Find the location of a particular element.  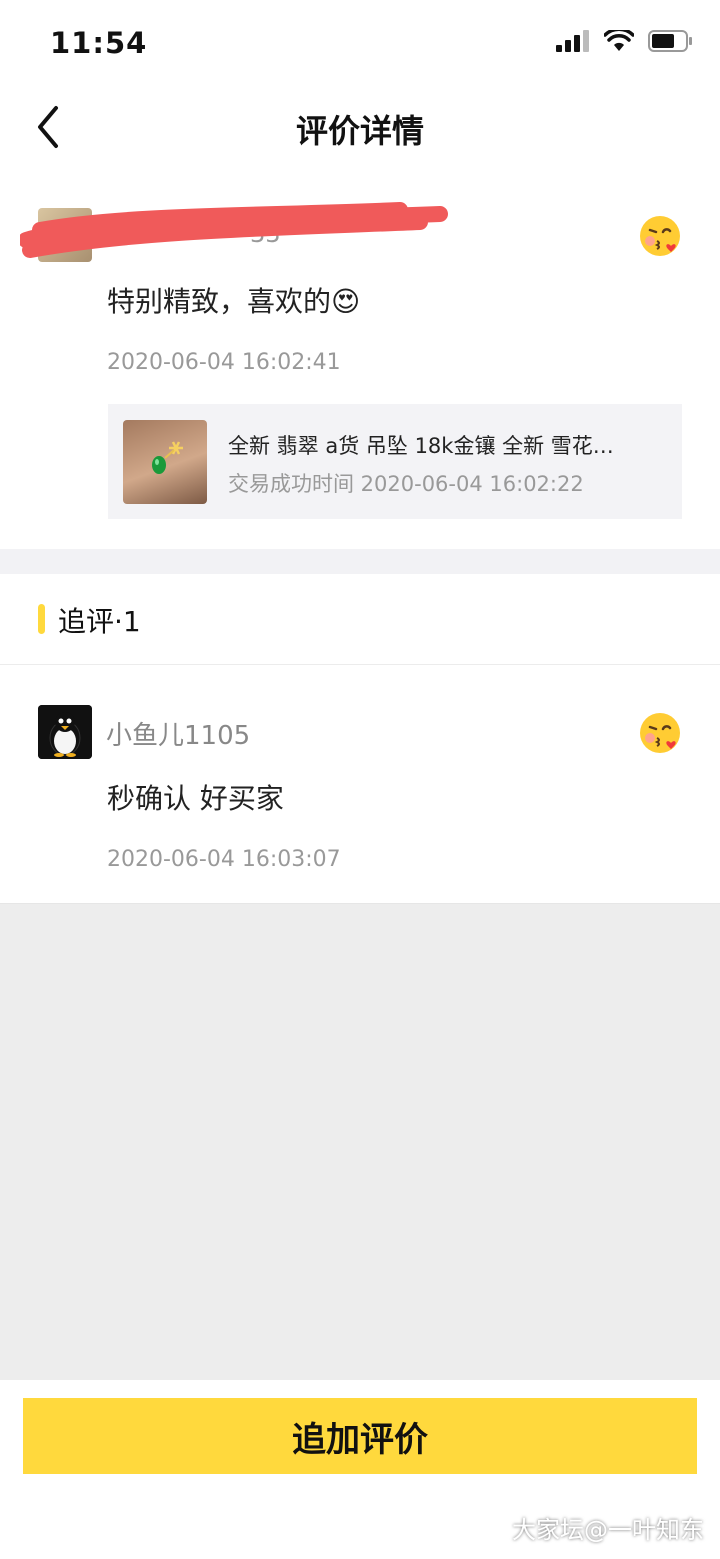

followup-section-title: 追评·1 is located at coordinates (99, 621).